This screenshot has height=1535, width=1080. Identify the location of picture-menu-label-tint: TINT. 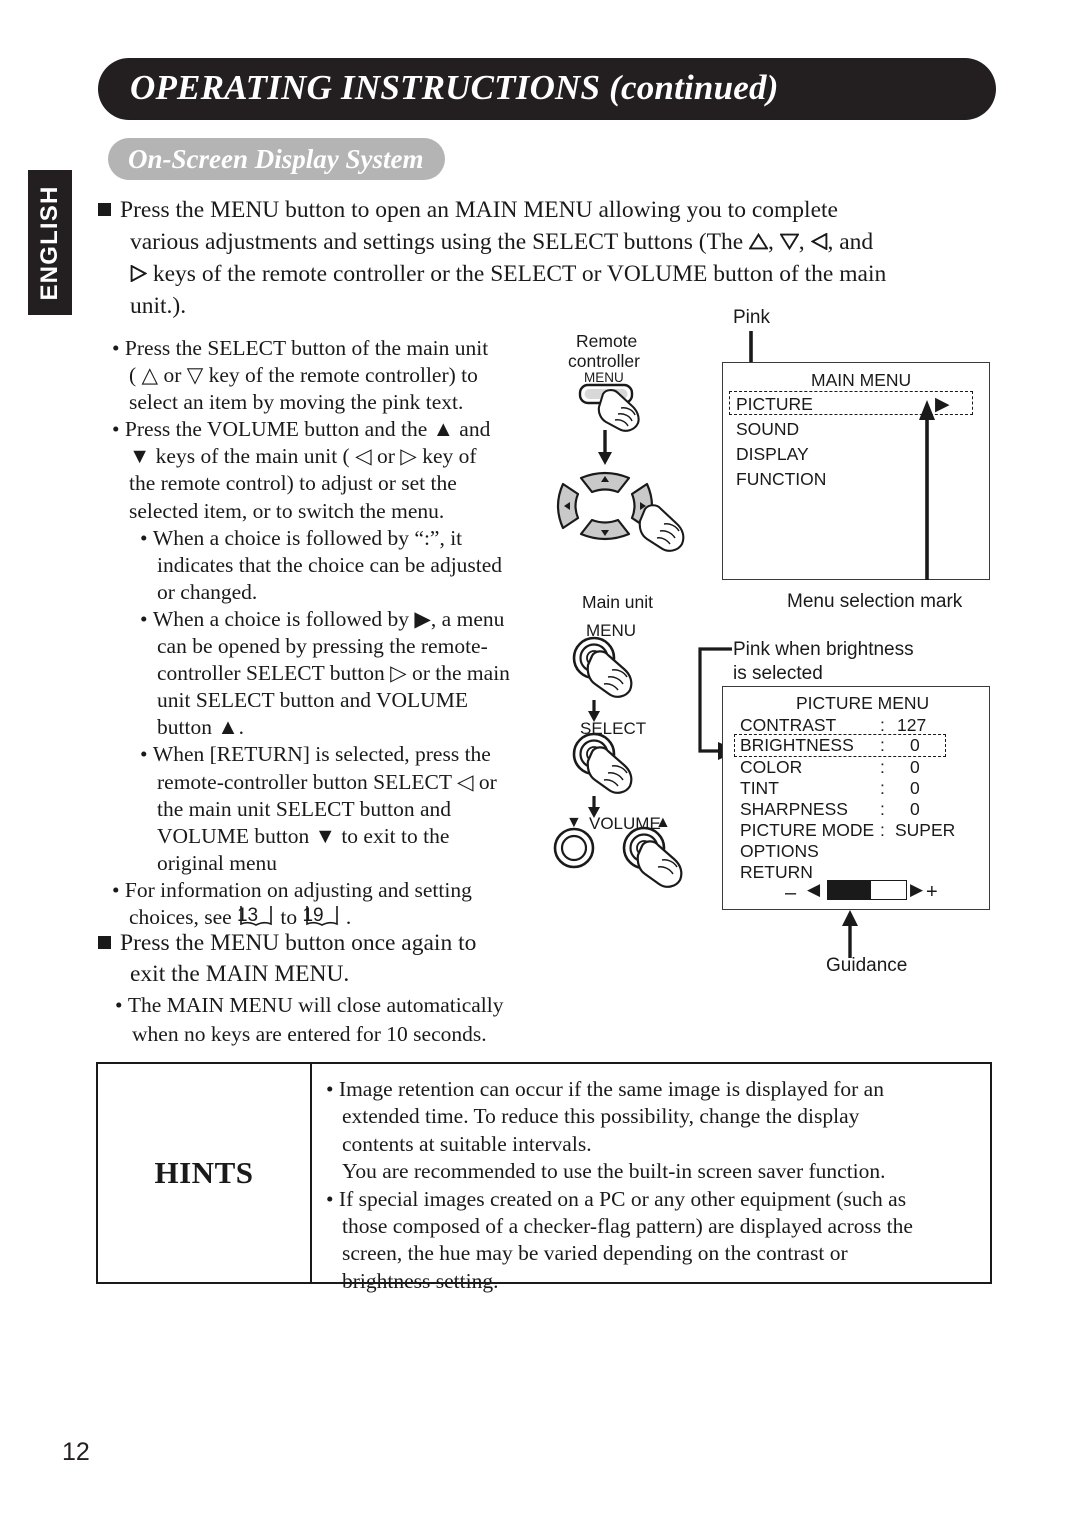
(759, 788).